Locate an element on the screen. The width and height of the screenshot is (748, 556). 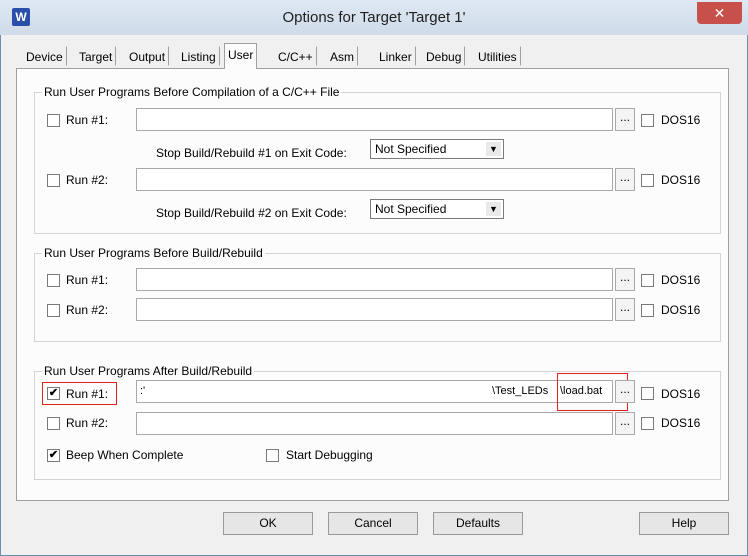
cancel-button: Cancel is located at coordinates (373, 523).